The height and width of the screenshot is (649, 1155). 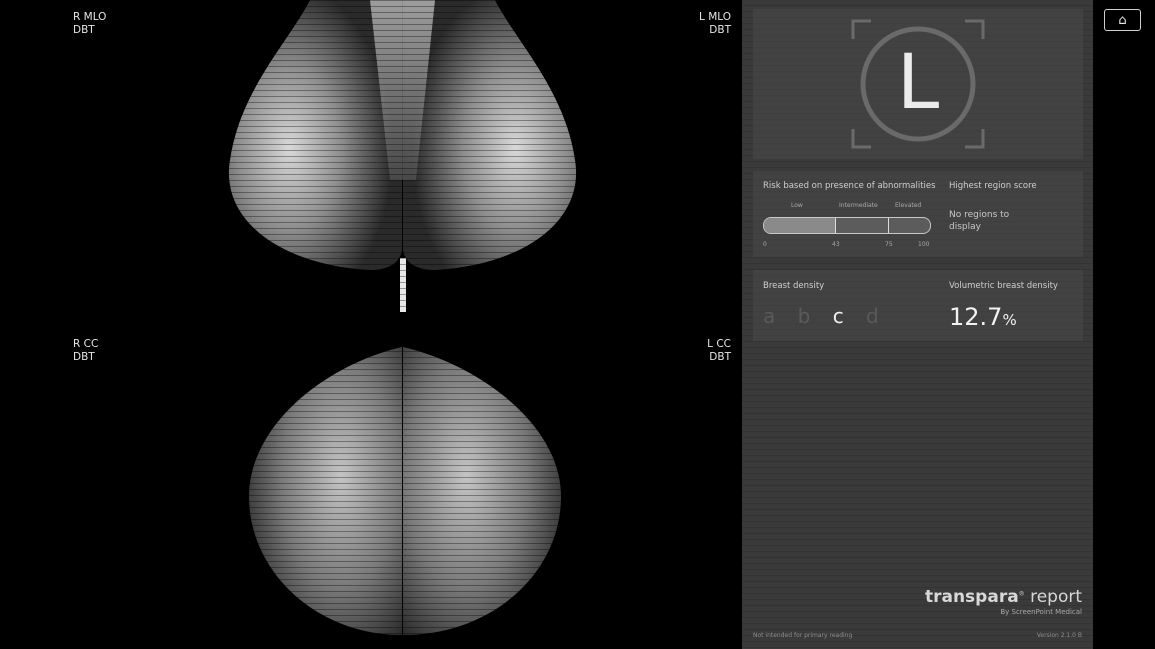 I want to click on view-label-line: R MLO, so click(x=90, y=17).